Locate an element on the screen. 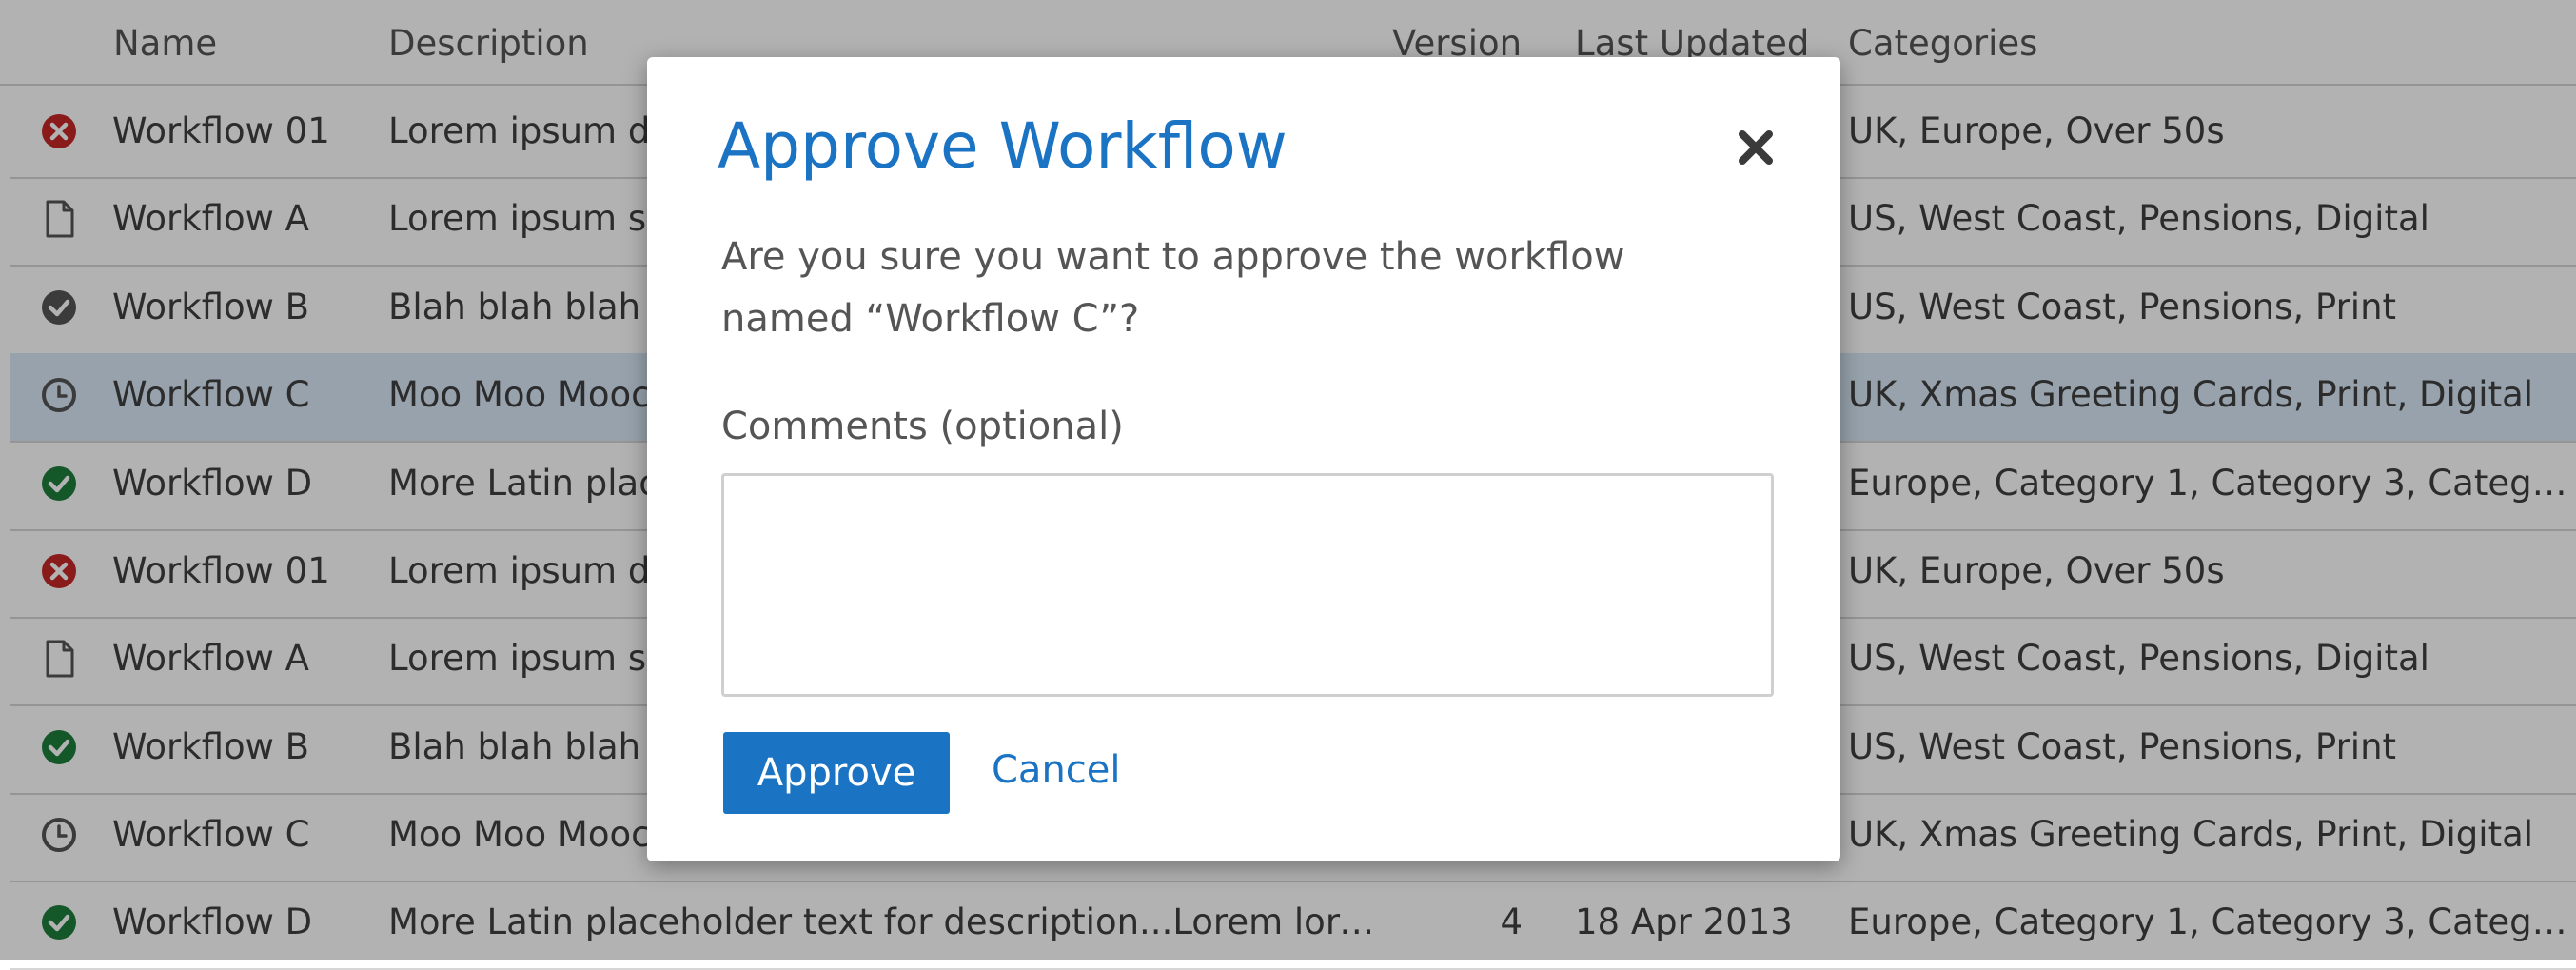  approve-button: Approve is located at coordinates (836, 773).